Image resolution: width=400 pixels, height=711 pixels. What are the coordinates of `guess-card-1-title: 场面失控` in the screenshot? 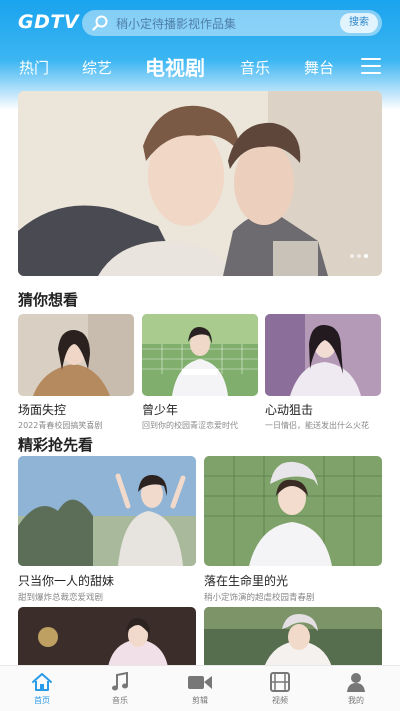 It's located at (42, 410).